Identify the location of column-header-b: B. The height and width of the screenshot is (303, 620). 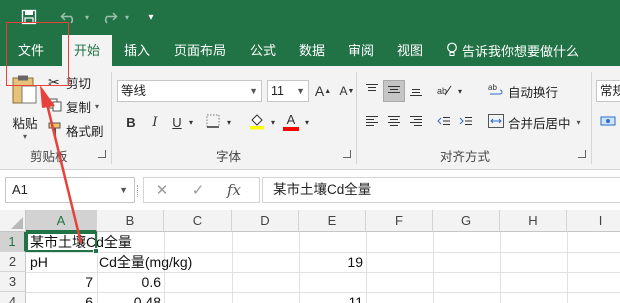
(130, 221).